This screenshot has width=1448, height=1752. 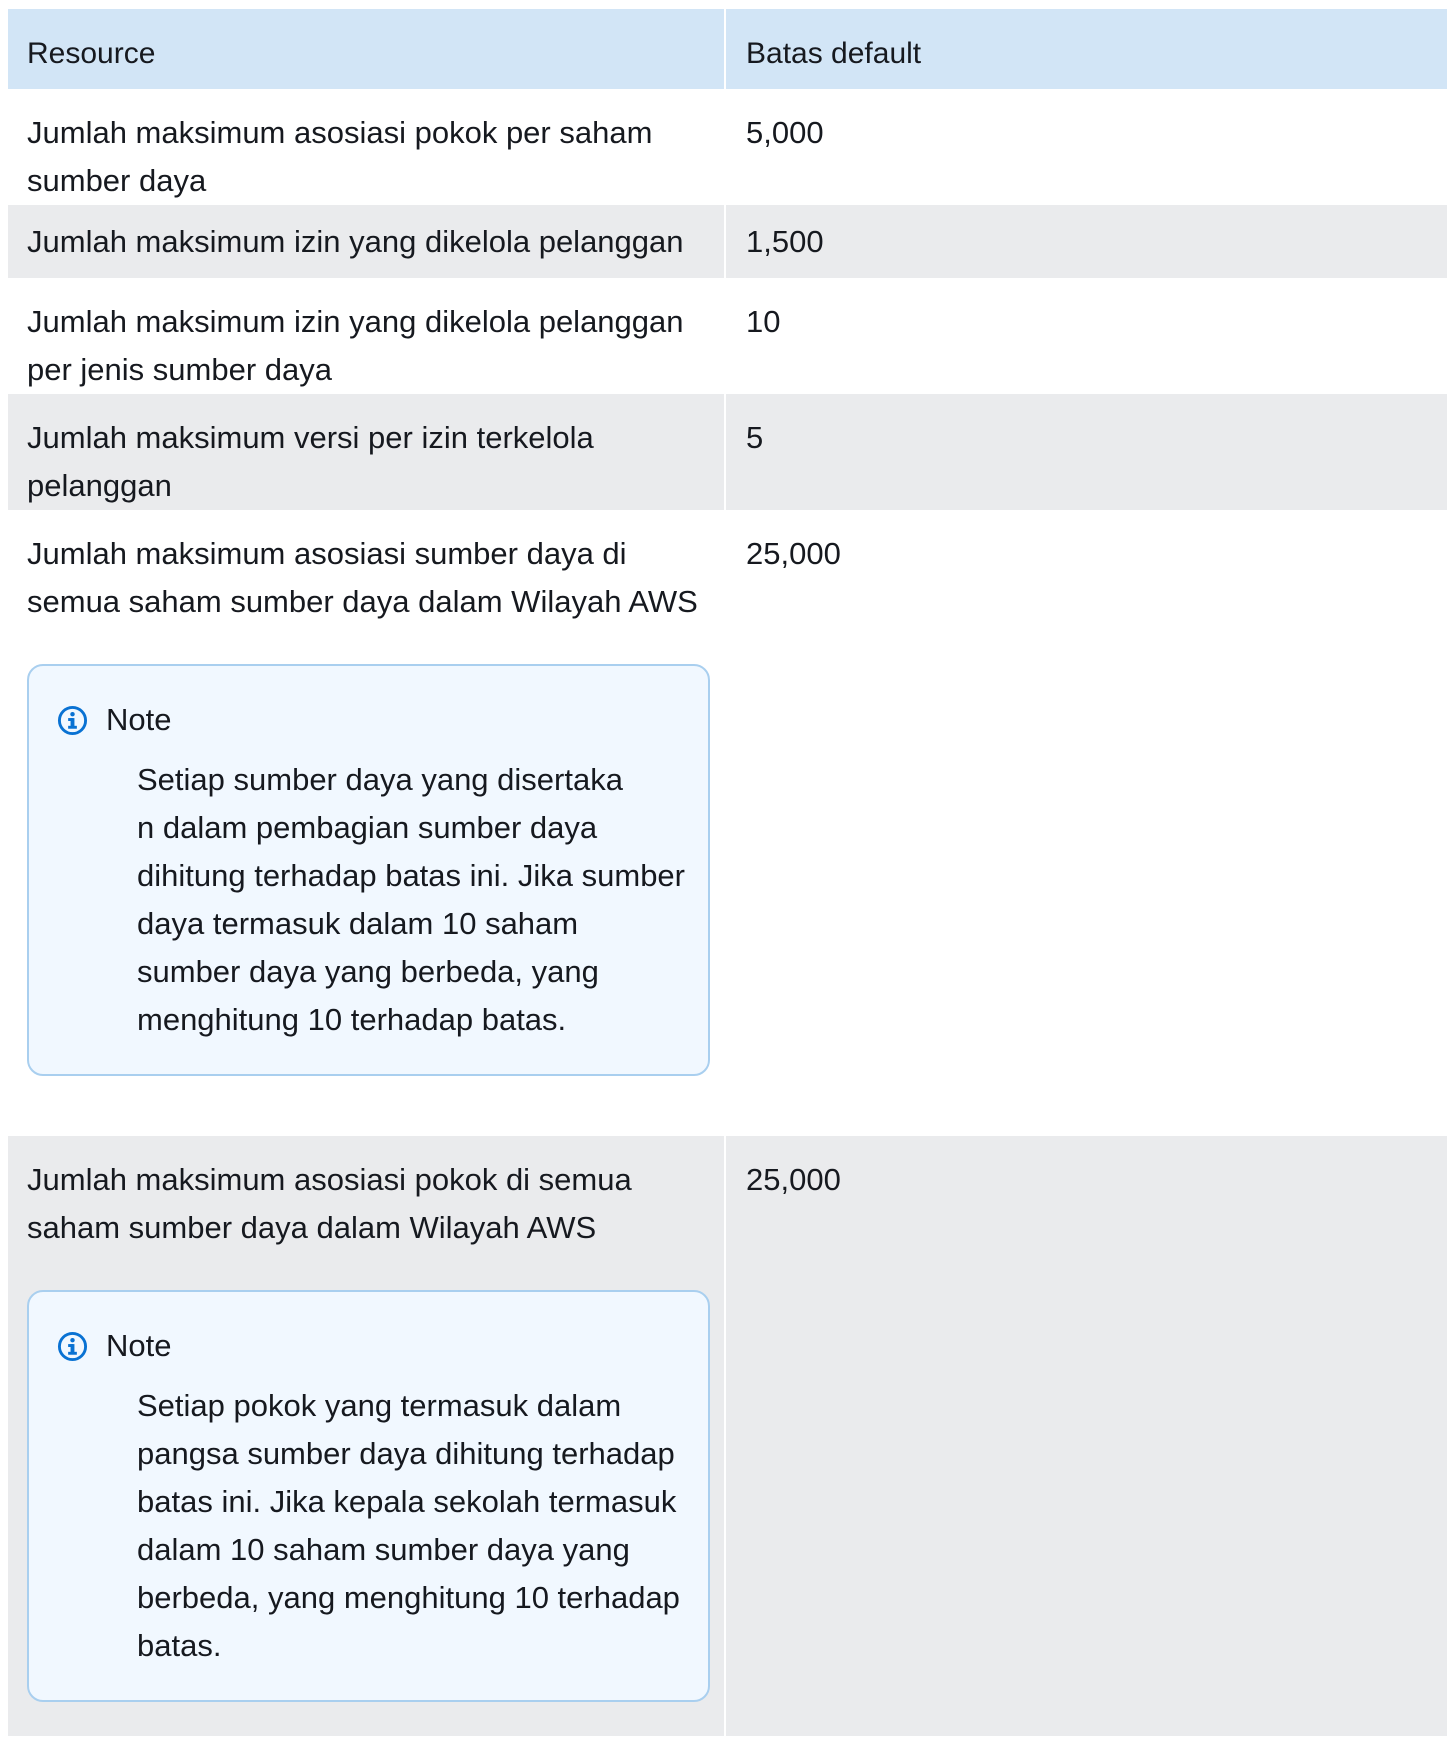 I want to click on note-line: dihitung terhadap batas ini. Jika sumber, so click(x=411, y=875).